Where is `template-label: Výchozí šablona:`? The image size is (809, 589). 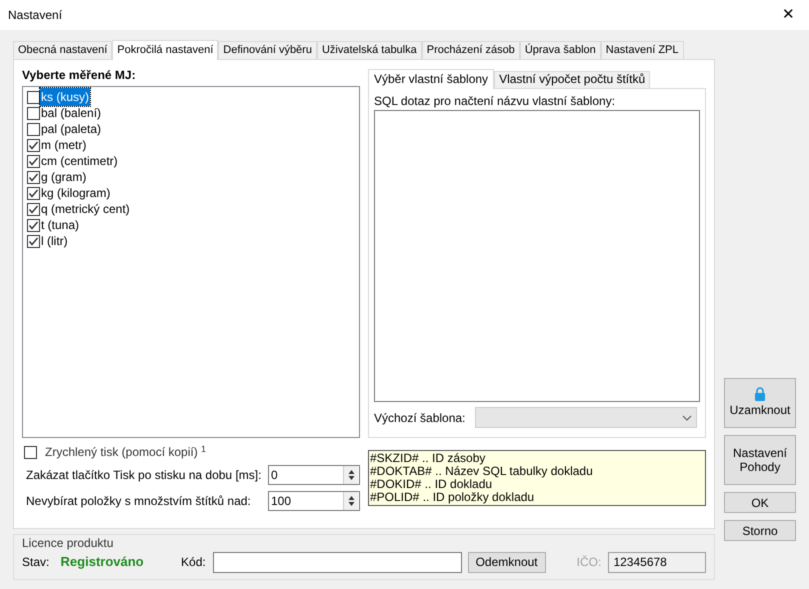
template-label: Výchozí šablona: is located at coordinates (420, 418).